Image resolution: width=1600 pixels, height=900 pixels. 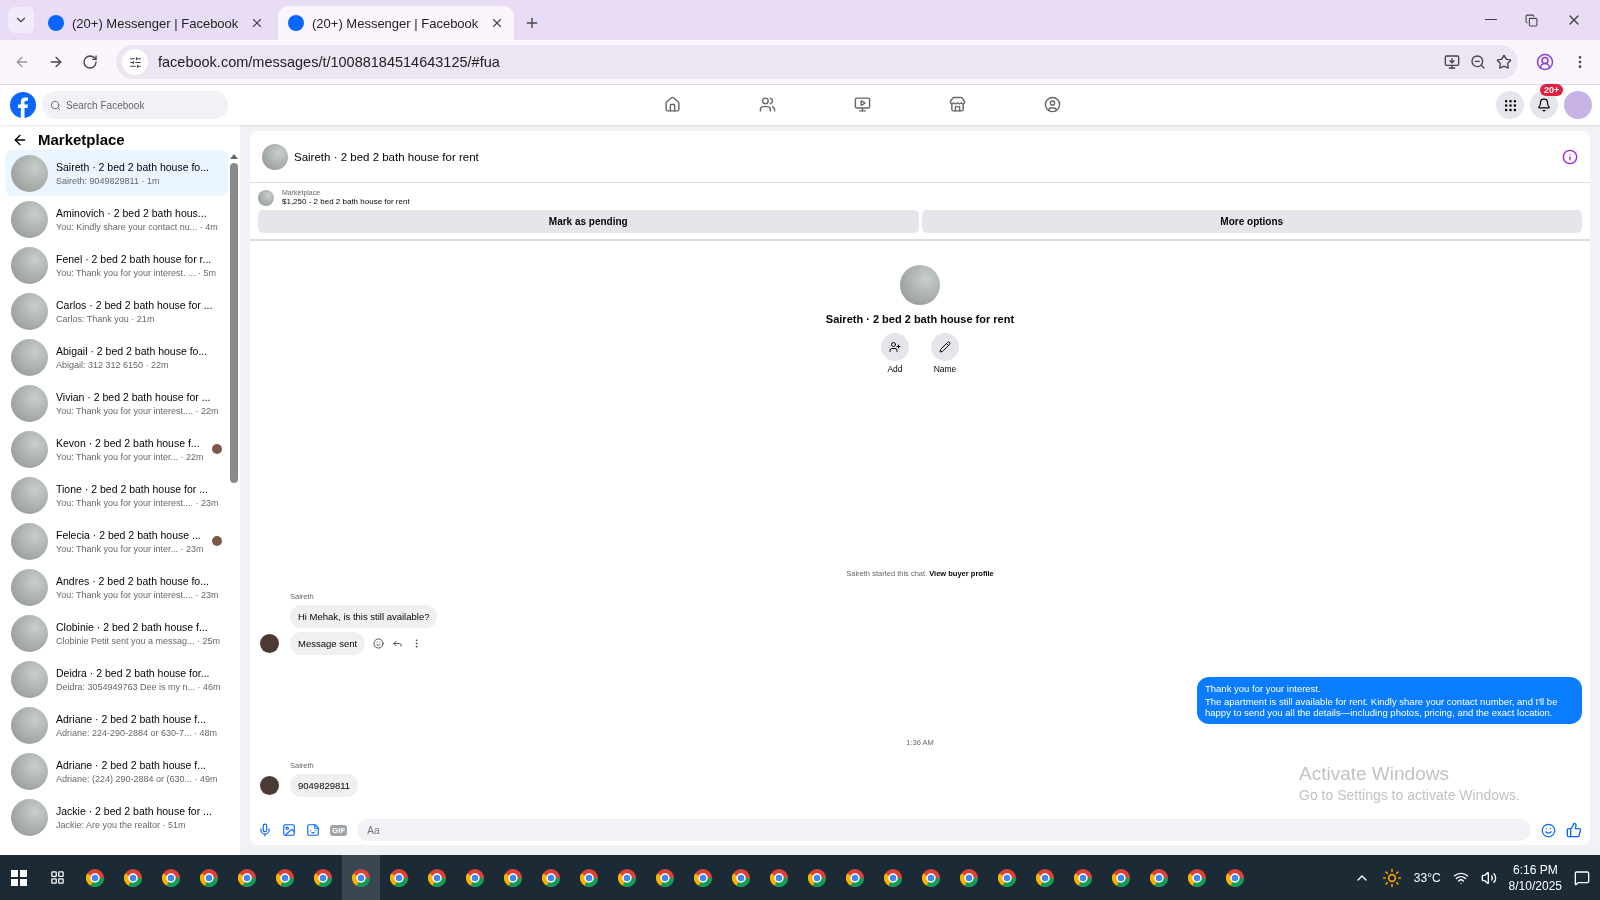 I want to click on add-button: Add, so click(x=895, y=353).